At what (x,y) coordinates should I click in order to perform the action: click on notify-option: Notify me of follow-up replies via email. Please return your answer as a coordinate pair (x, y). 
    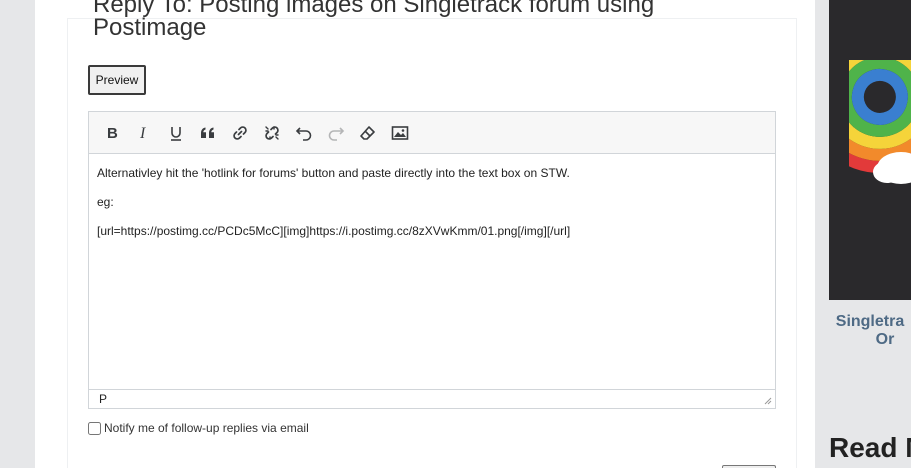
    Looking at the image, I should click on (198, 428).